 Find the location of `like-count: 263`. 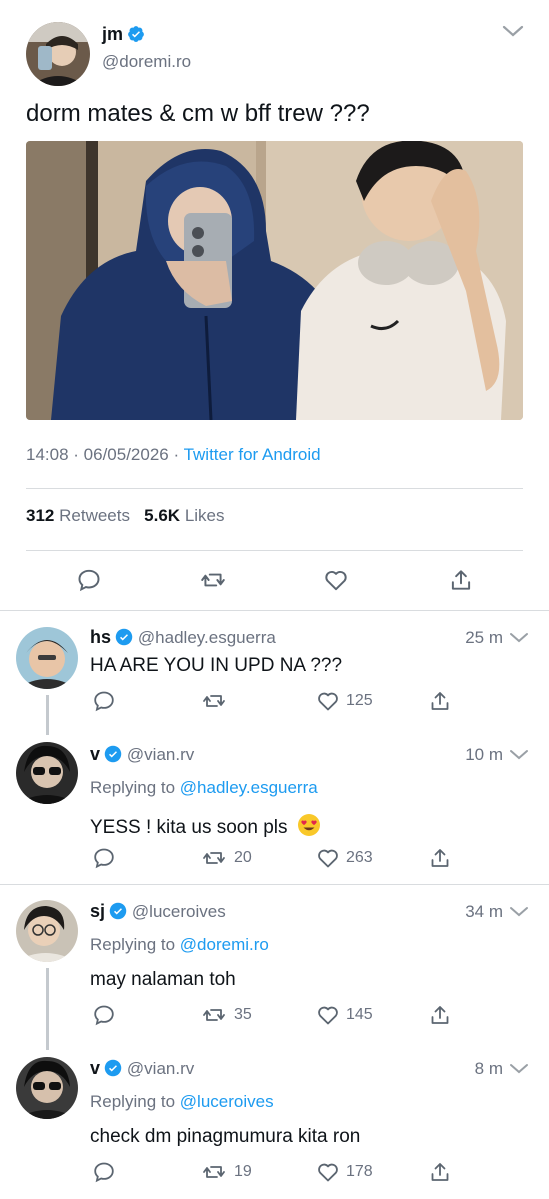

like-count: 263 is located at coordinates (359, 857).